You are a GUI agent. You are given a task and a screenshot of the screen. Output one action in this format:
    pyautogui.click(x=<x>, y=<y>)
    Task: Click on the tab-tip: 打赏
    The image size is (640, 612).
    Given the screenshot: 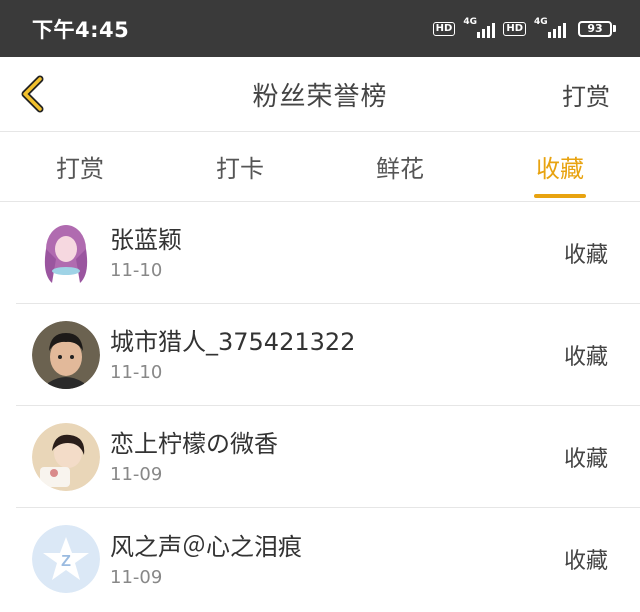 What is the action you would take?
    pyautogui.click(x=80, y=166)
    